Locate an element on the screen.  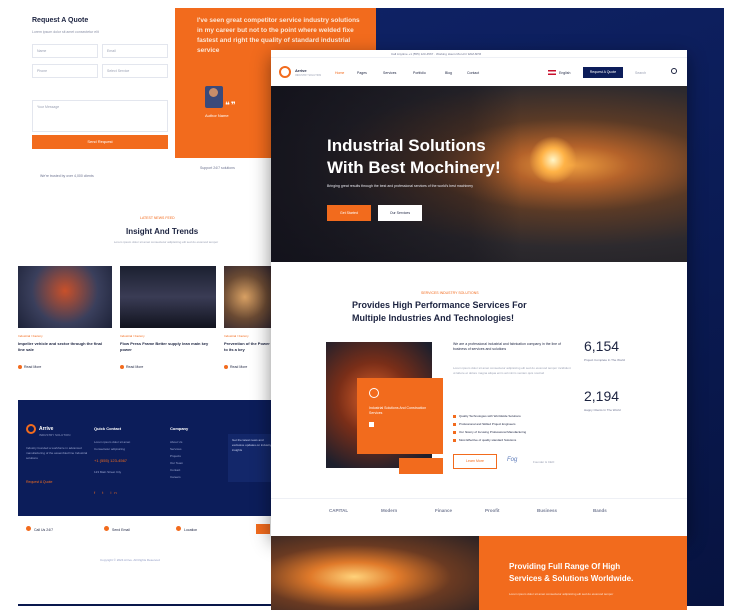
hero-title-line-1: Industrial Solutions is located at coordinates (406, 145).